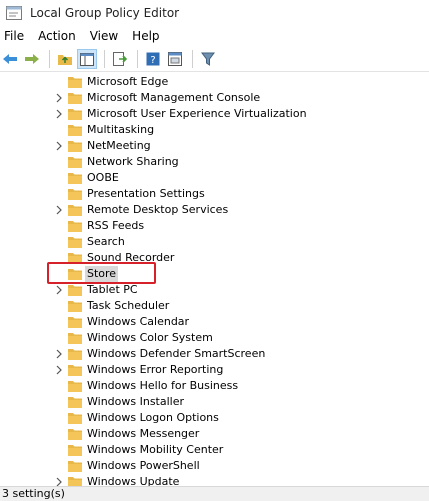 Image resolution: width=429 pixels, height=501 pixels. I want to click on tree-item-label: Windows Calendar, so click(138, 321).